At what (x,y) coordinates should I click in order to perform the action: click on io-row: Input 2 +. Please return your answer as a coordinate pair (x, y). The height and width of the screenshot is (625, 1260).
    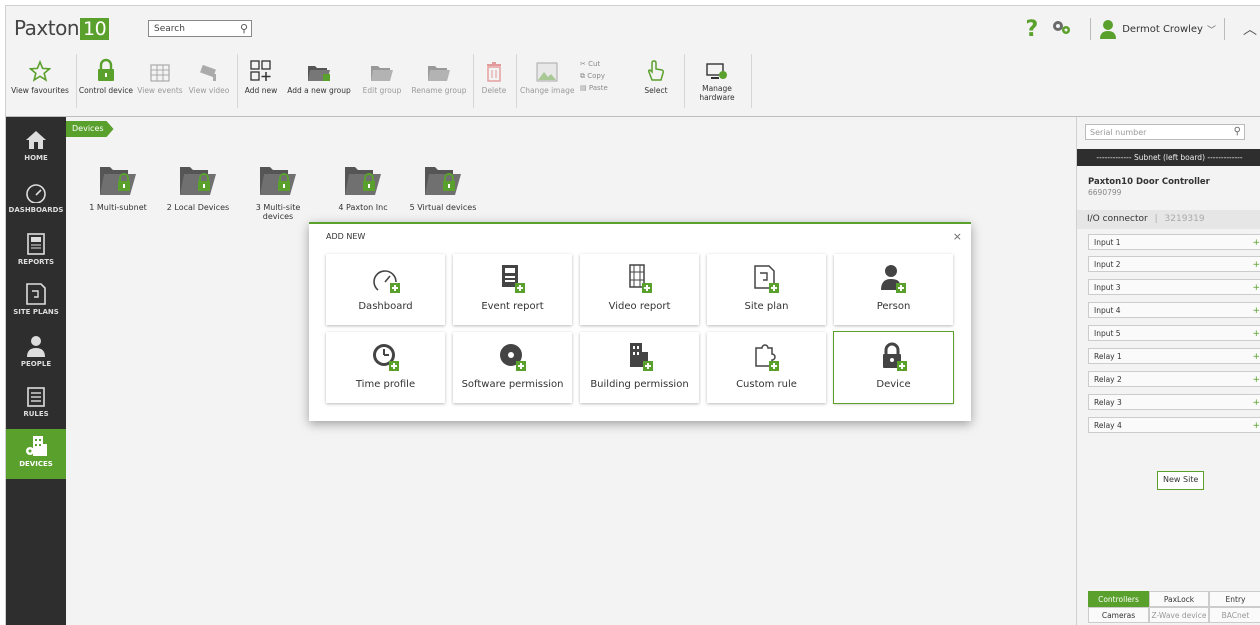
    Looking at the image, I should click on (1174, 264).